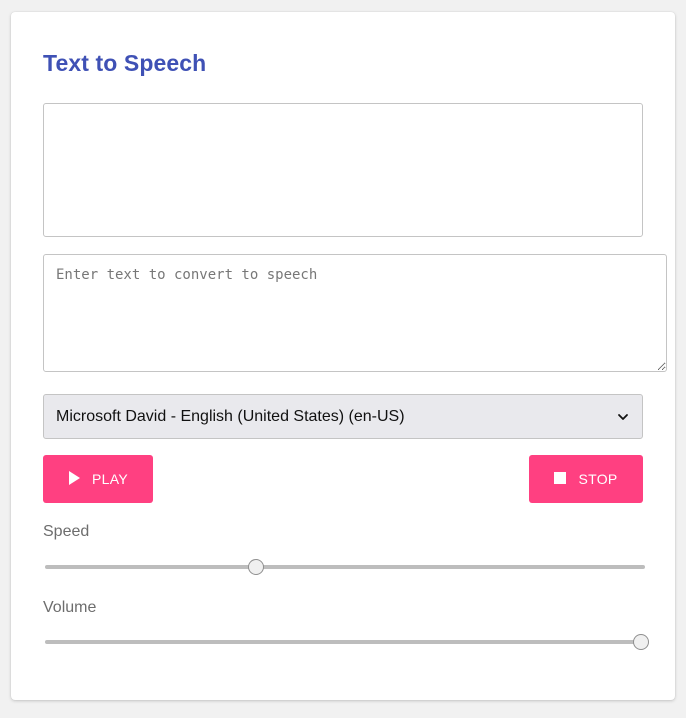 This screenshot has height=718, width=686. I want to click on speed-slider, so click(345, 567).